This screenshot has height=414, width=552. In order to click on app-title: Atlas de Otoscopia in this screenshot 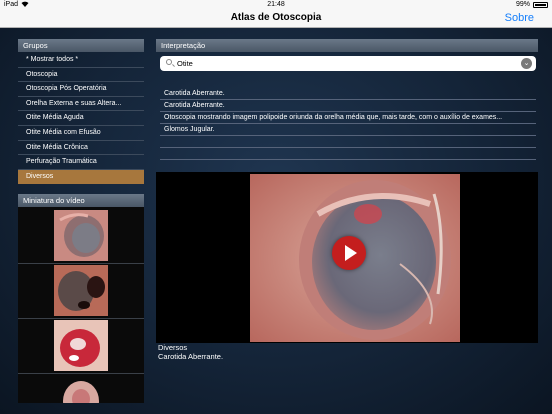, I will do `click(276, 17)`.